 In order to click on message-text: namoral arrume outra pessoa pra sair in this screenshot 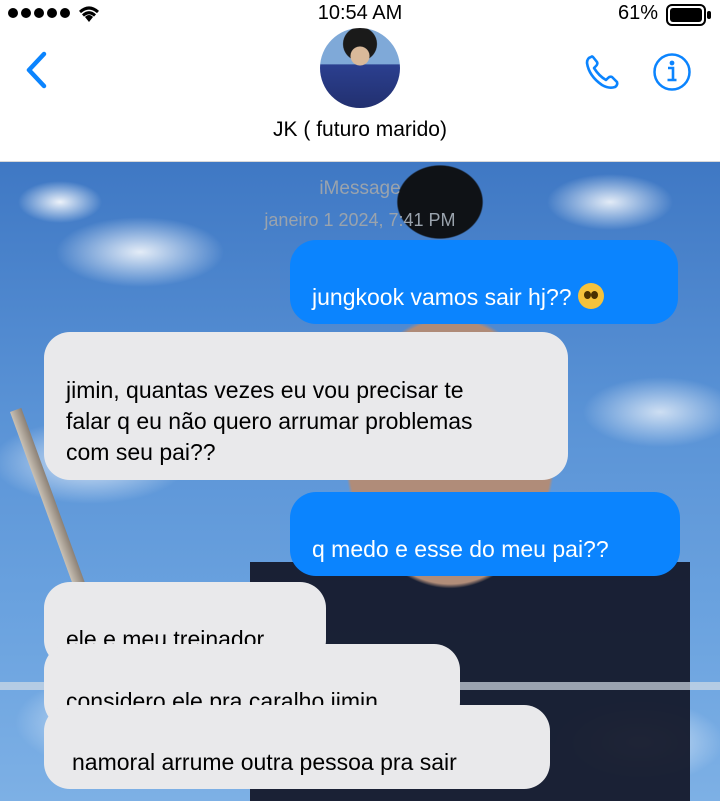, I will do `click(264, 762)`.